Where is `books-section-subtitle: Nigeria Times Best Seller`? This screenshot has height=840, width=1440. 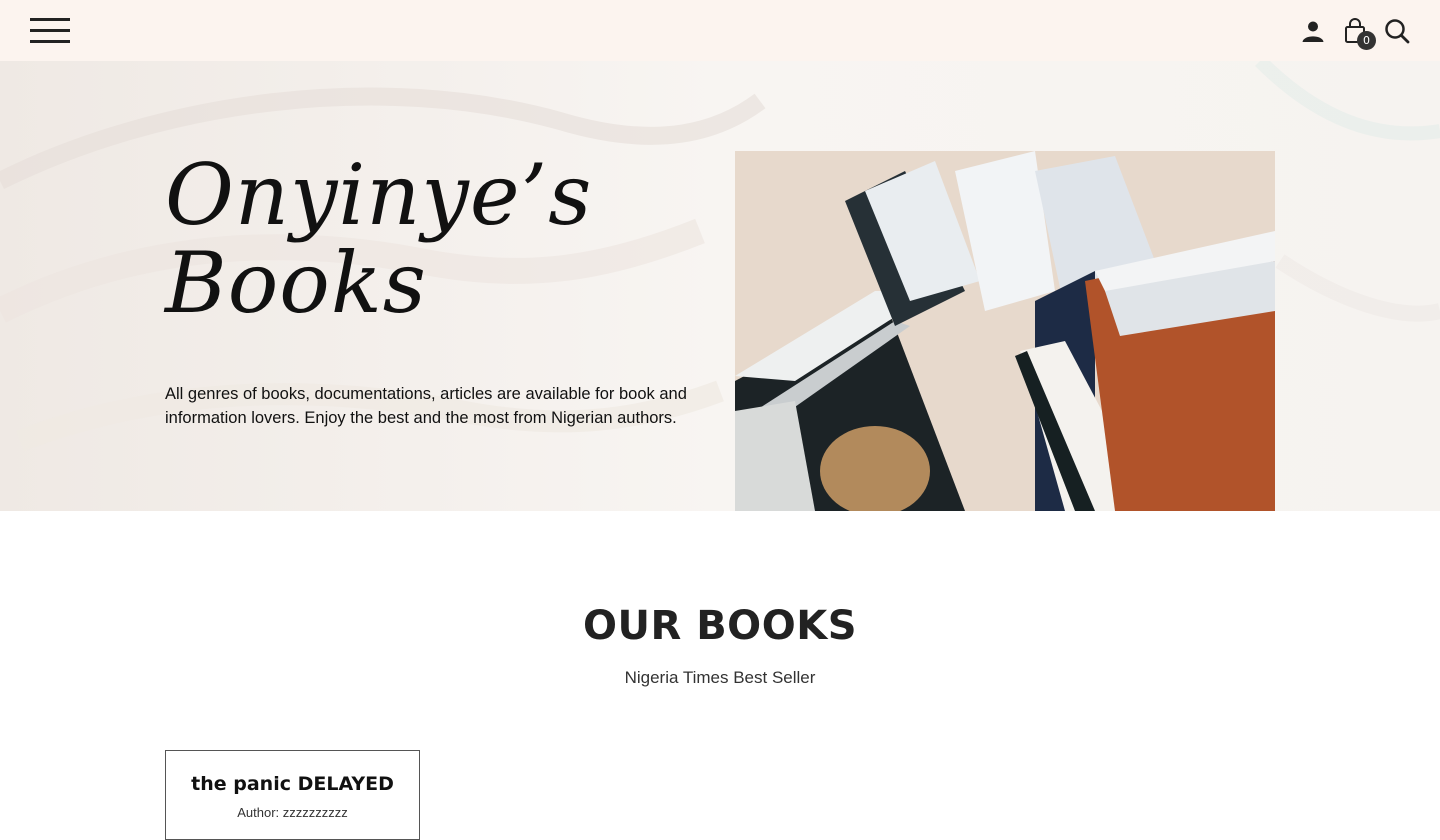 books-section-subtitle: Nigeria Times Best Seller is located at coordinates (720, 677).